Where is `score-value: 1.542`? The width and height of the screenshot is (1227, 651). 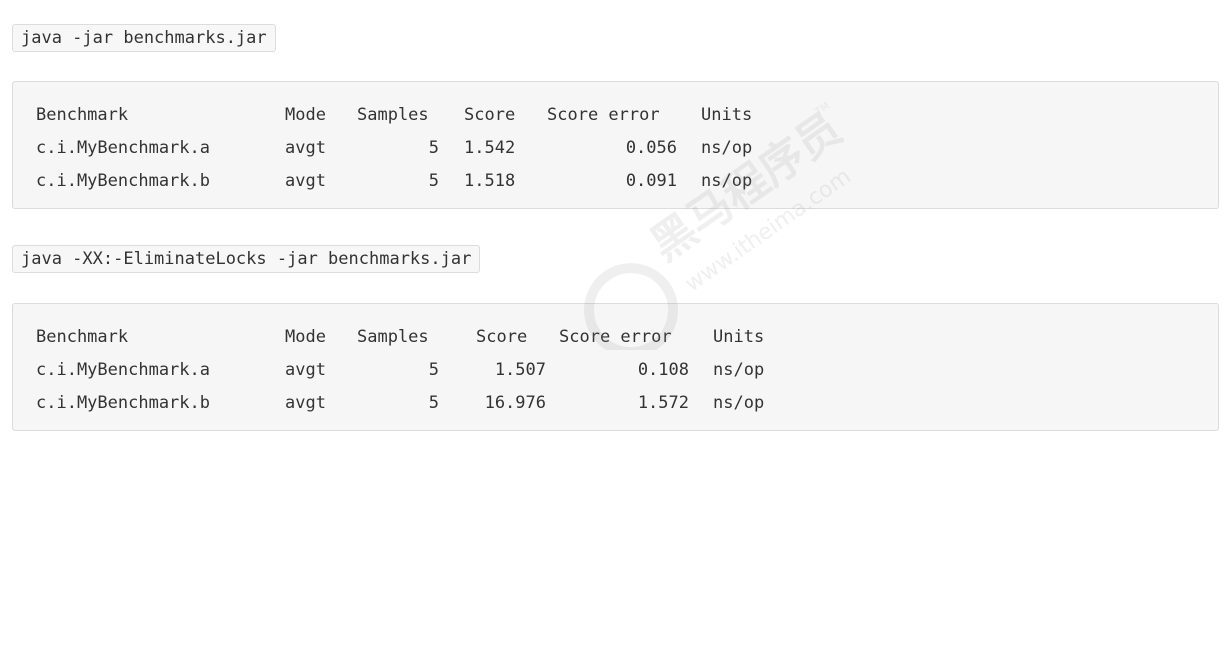
score-value: 1.542 is located at coordinates (490, 148).